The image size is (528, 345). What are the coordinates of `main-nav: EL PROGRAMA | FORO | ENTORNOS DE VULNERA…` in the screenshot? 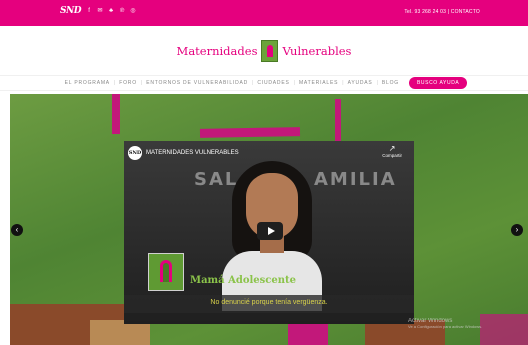 It's located at (264, 83).